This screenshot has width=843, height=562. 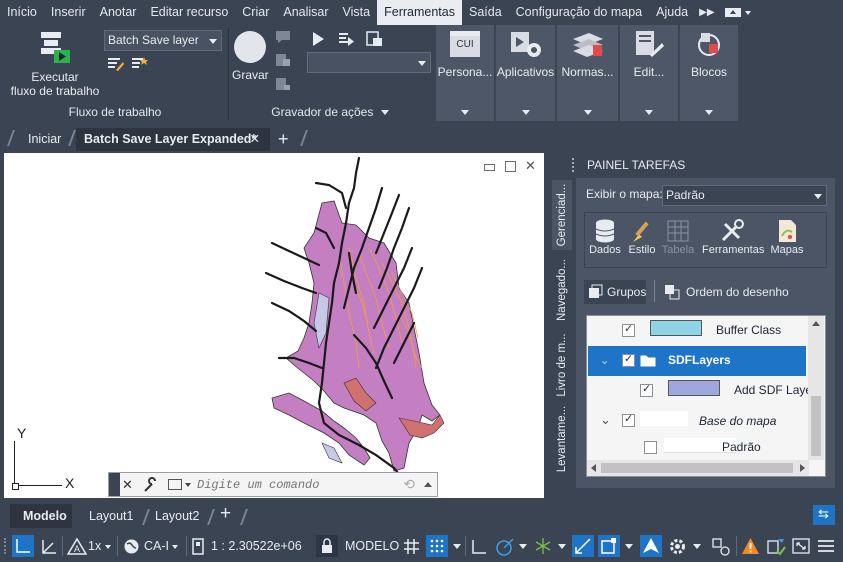 What do you see at coordinates (41, 516) in the screenshot?
I see `tab-model: Modelo` at bounding box center [41, 516].